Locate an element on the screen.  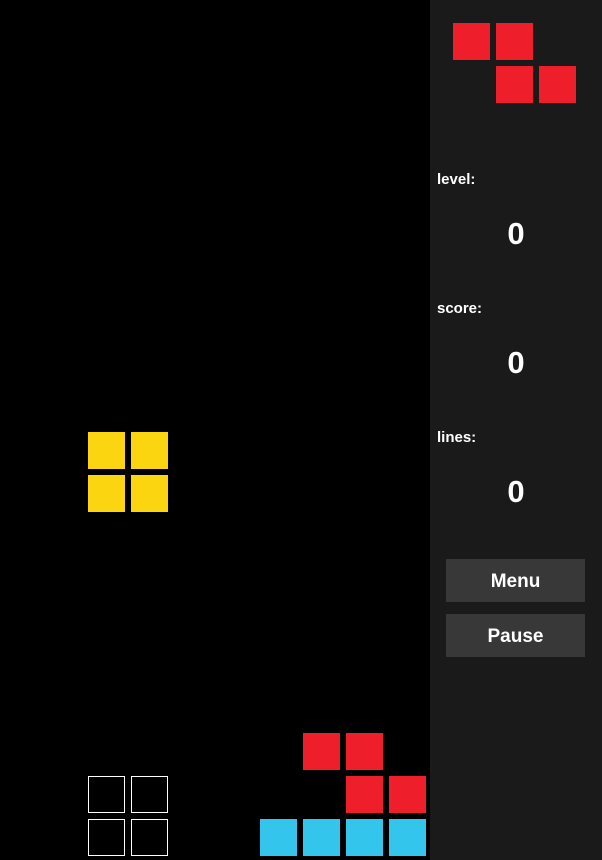
level-label: level: is located at coordinates (456, 179).